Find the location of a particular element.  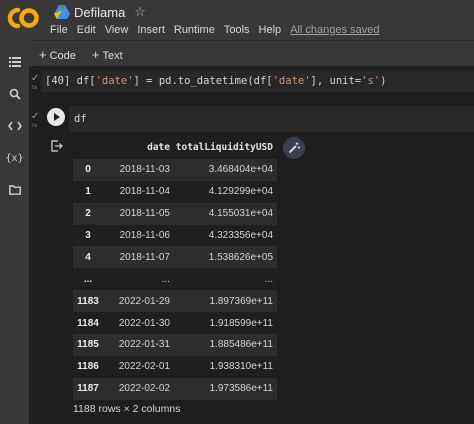

table-row: 1185 2022-01-31 1.885486e+11 is located at coordinates (175, 345).